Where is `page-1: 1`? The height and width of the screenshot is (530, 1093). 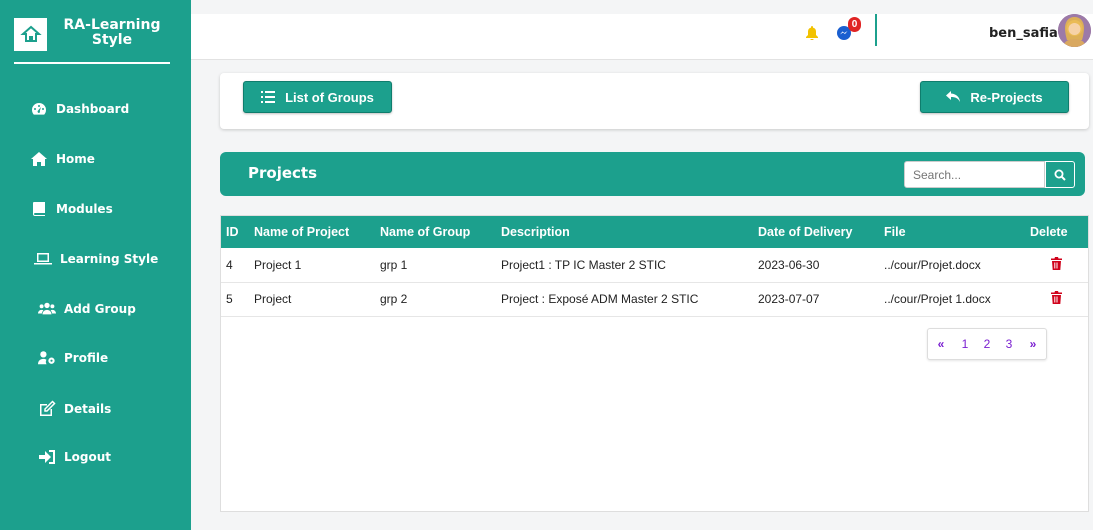
page-1: 1 is located at coordinates (965, 344).